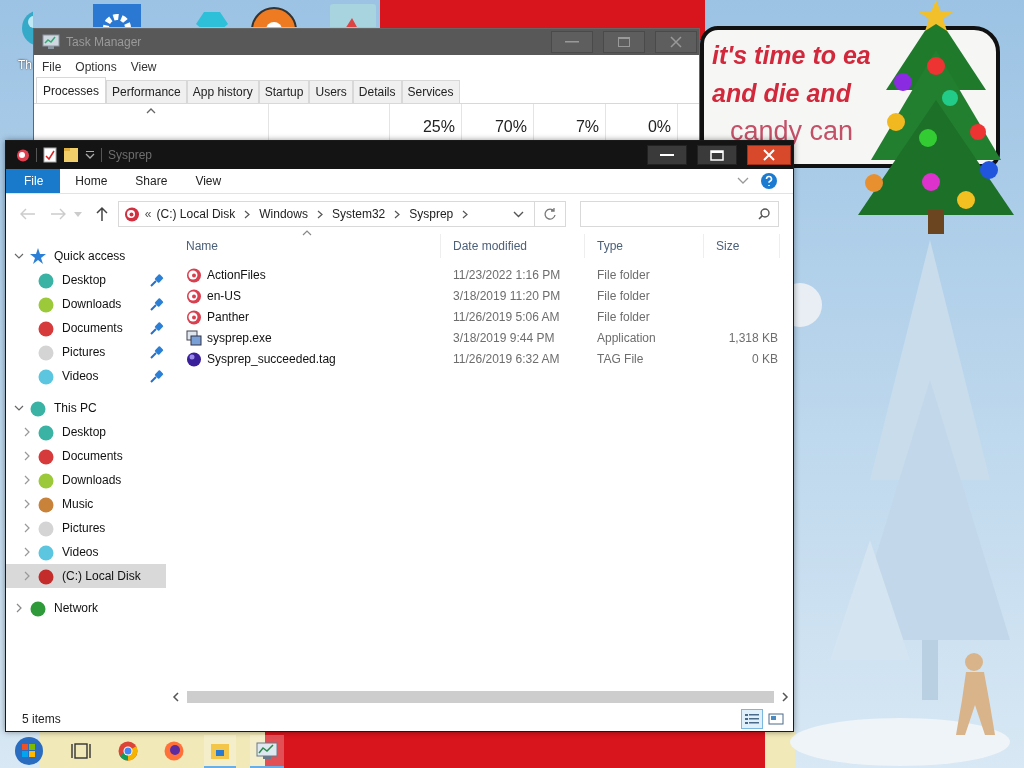 This screenshot has height=768, width=1024. Describe the element at coordinates (377, 91) in the screenshot. I see `tab: Details` at that location.